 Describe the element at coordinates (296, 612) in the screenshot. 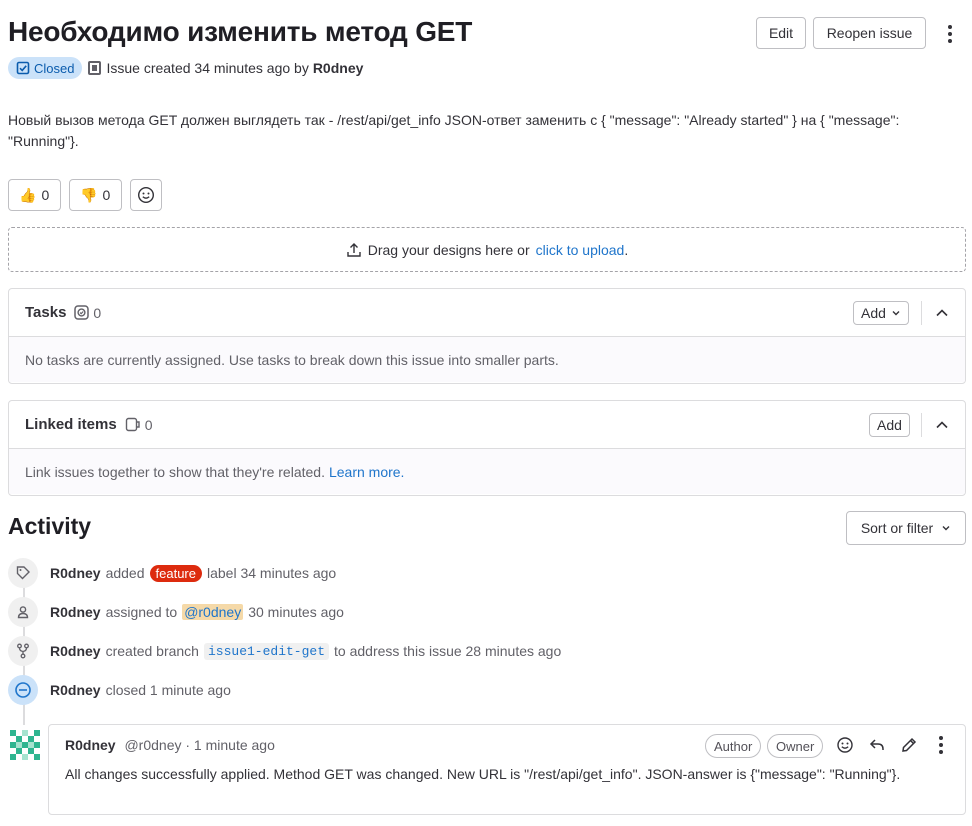

I see `event-text: 30 minutes ago` at that location.